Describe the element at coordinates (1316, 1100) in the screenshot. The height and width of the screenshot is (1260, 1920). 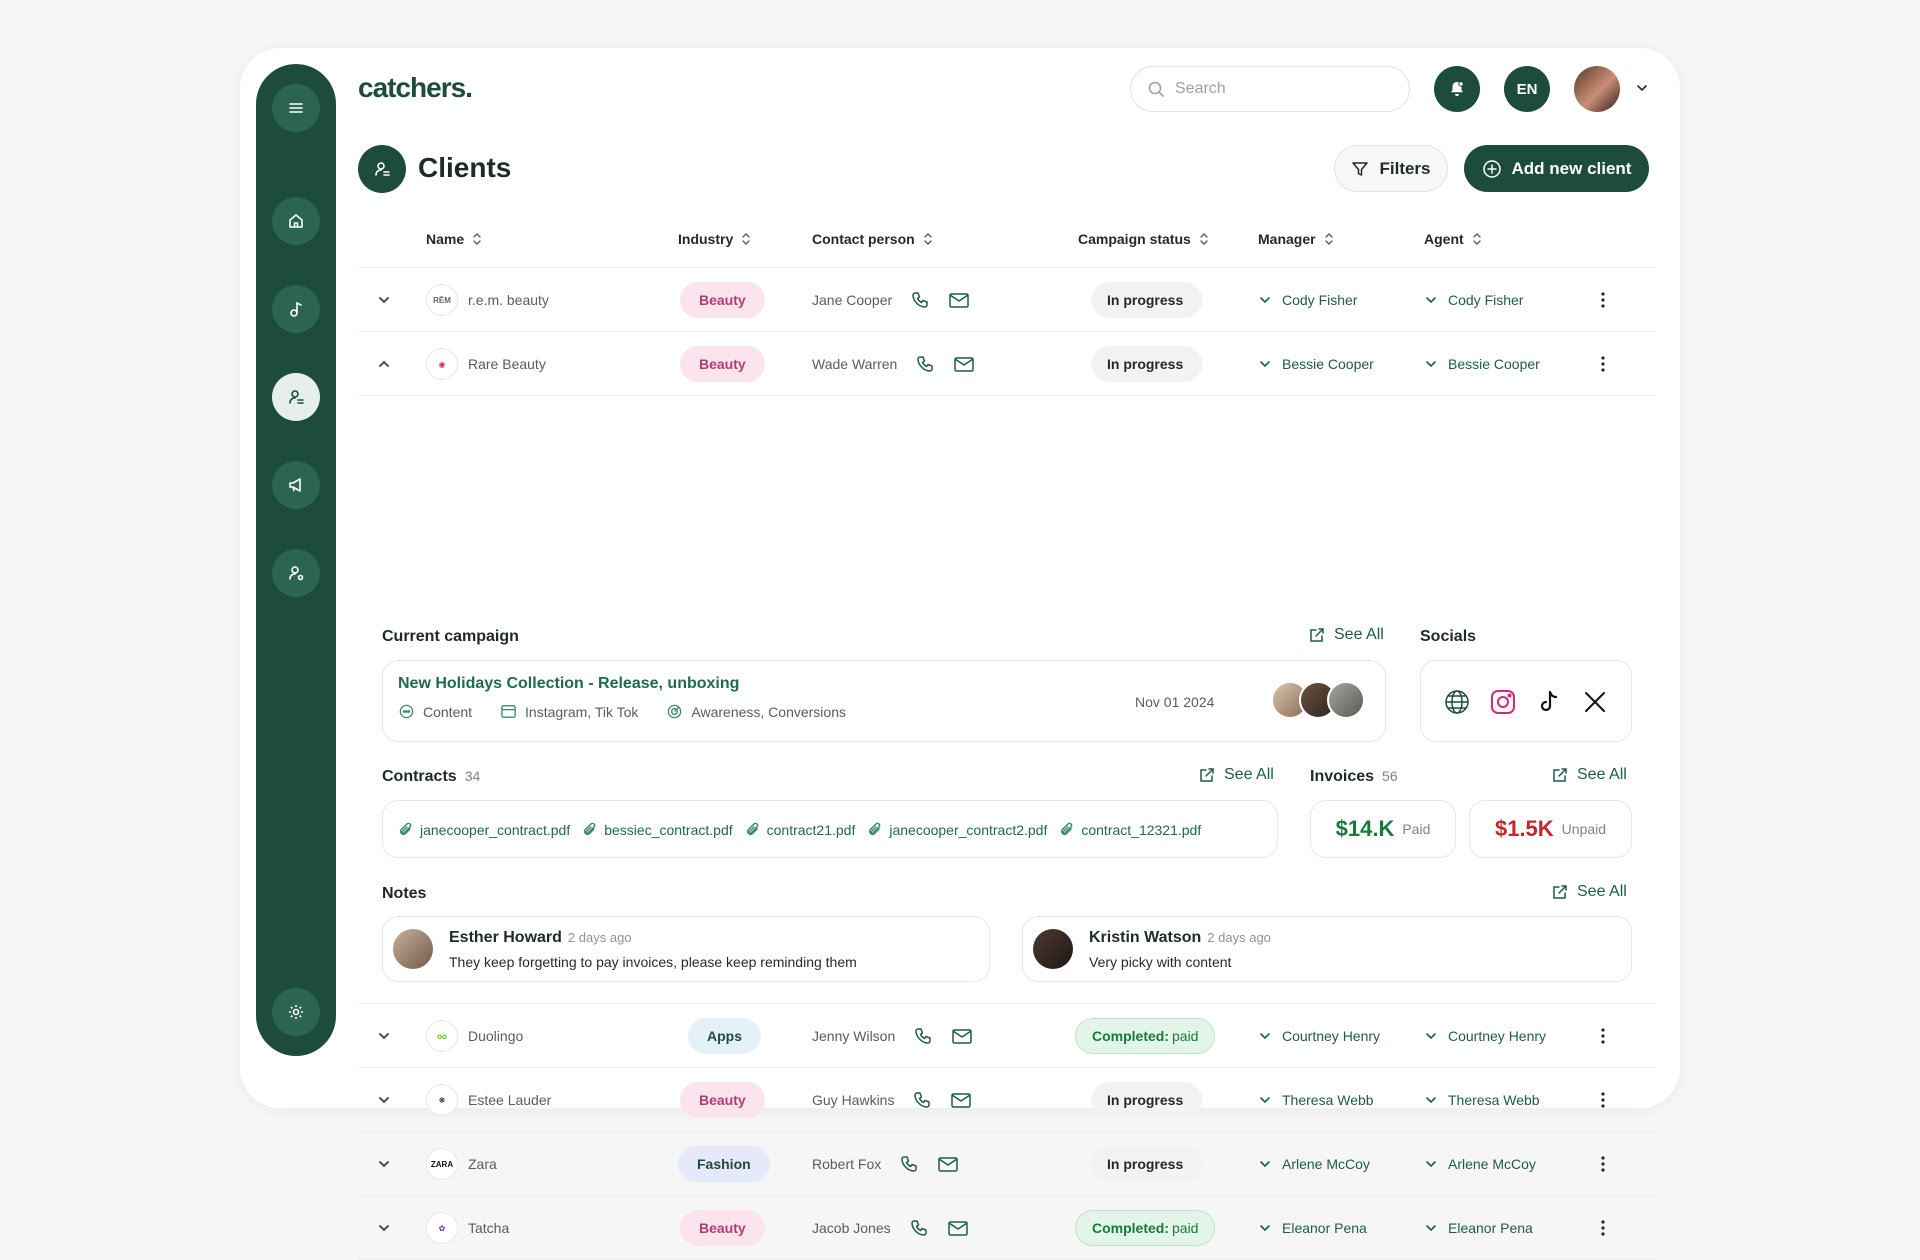
I see `manager-select: Theresa Webb` at that location.